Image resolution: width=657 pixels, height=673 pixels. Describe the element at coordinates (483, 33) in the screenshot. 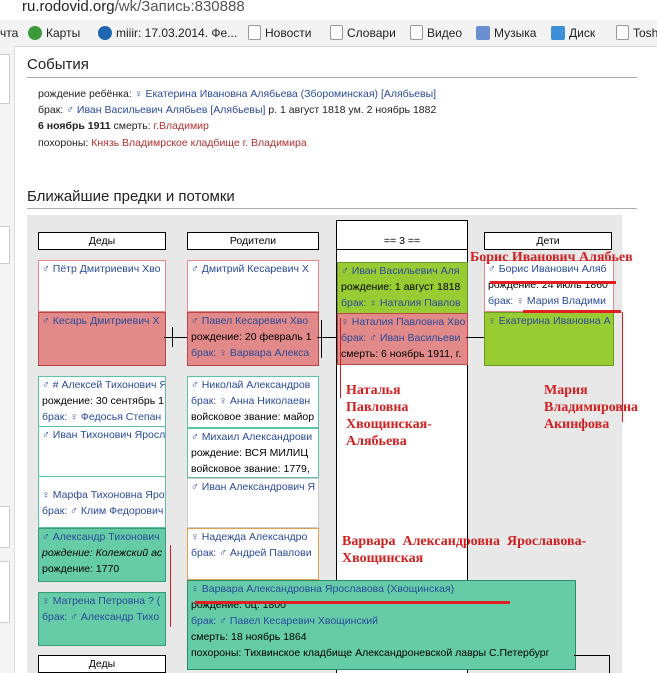

I see `music-icon` at that location.